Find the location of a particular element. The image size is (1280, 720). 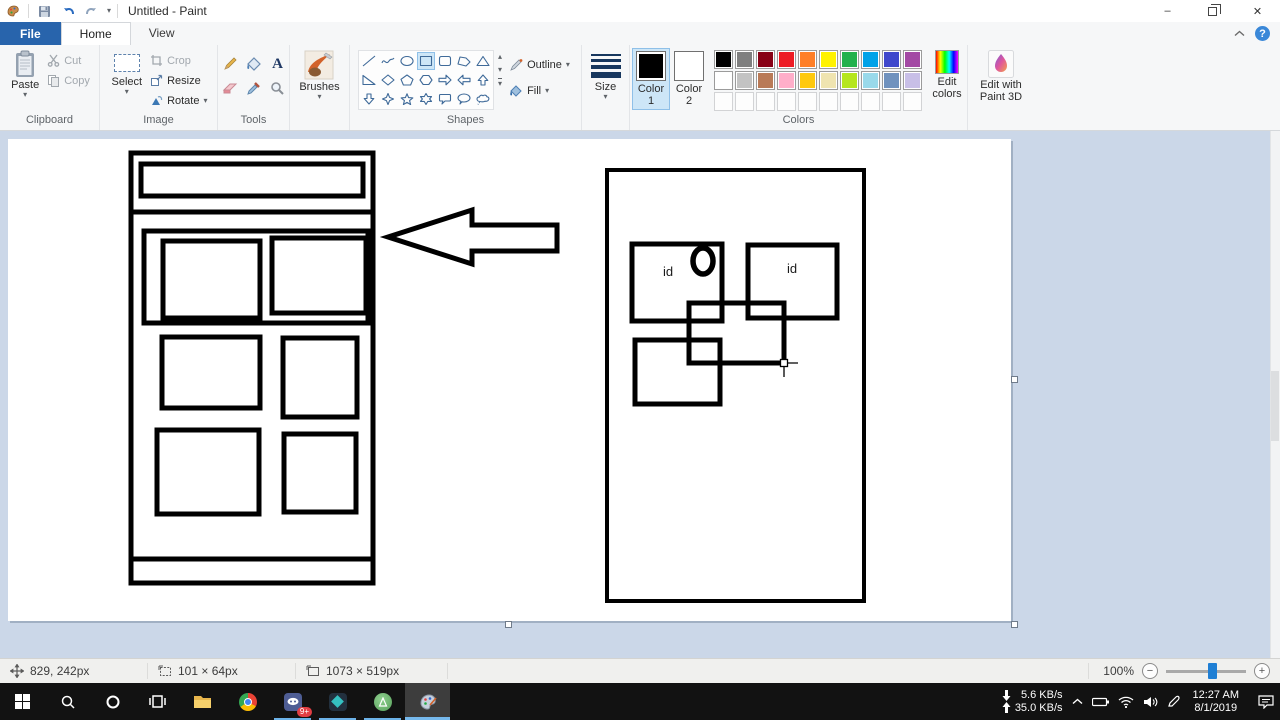

vertical-scrollbar is located at coordinates (1275, 394).